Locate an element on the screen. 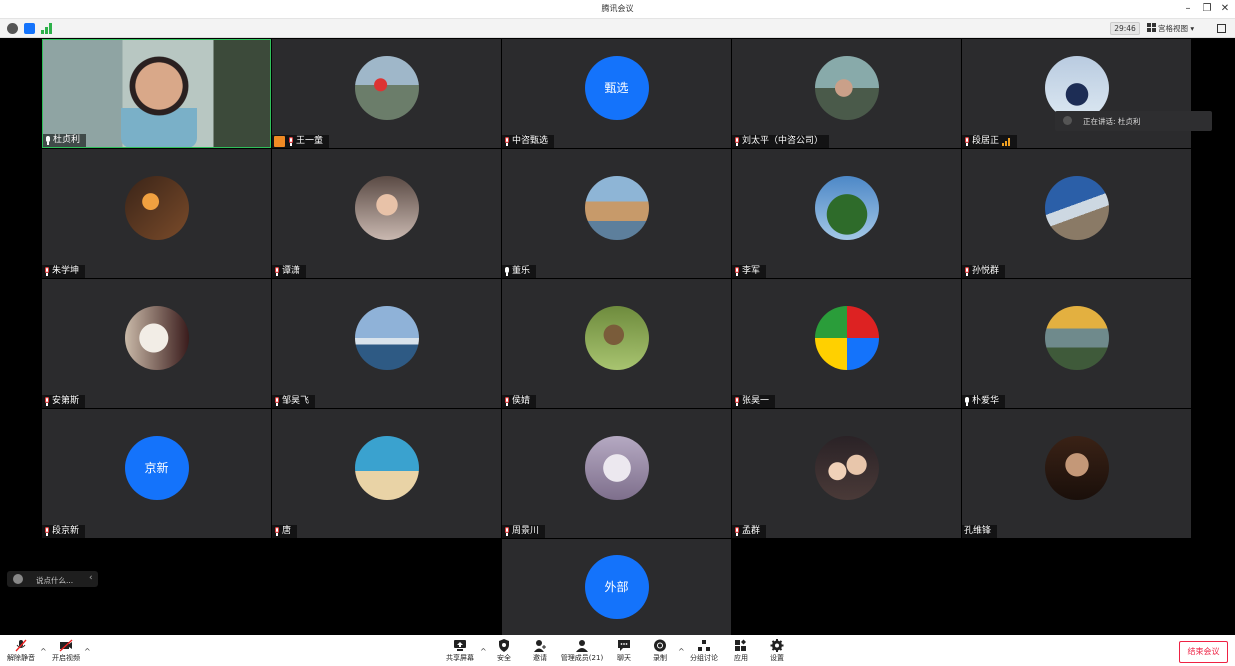 The height and width of the screenshot is (666, 1235). participant-avatar: 甄选 is located at coordinates (616, 87).